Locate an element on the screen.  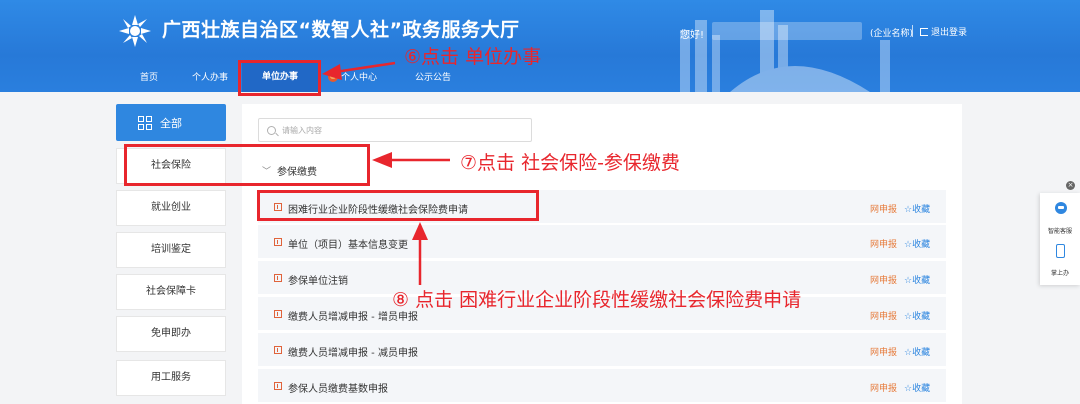
service-label: 参保人员缴费基数申报 is located at coordinates (338, 387).